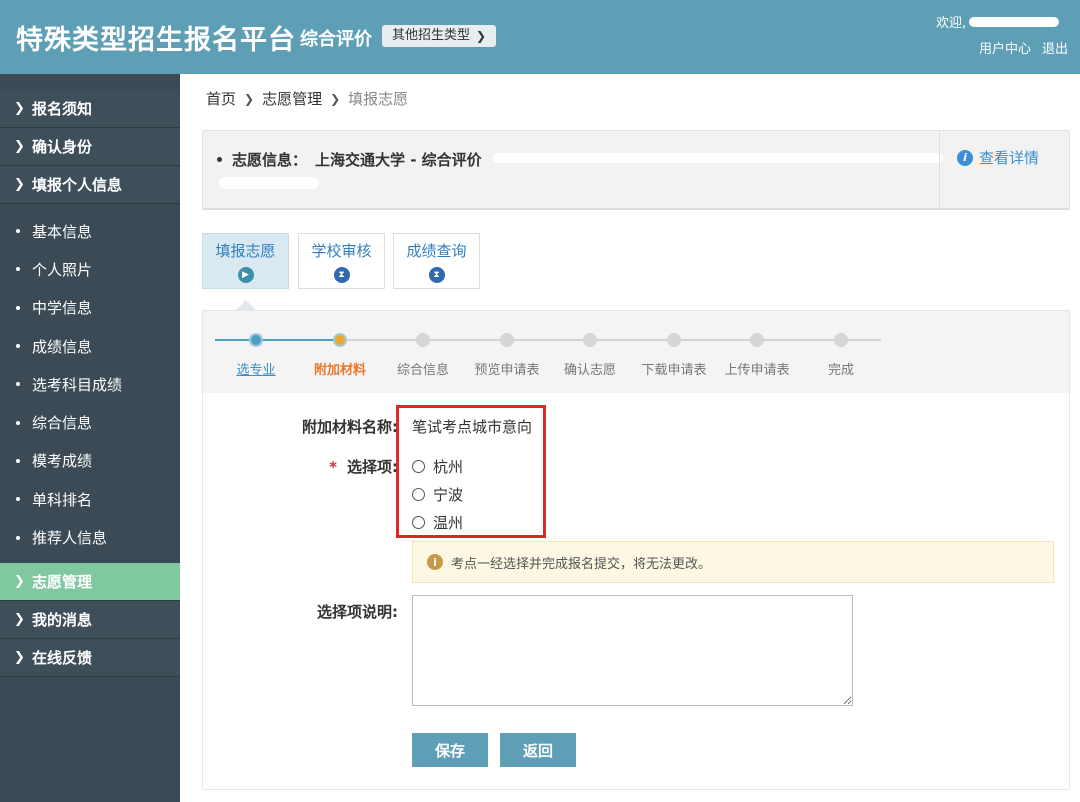  Describe the element at coordinates (1055, 47) in the screenshot. I see `logout-link: 退出` at that location.